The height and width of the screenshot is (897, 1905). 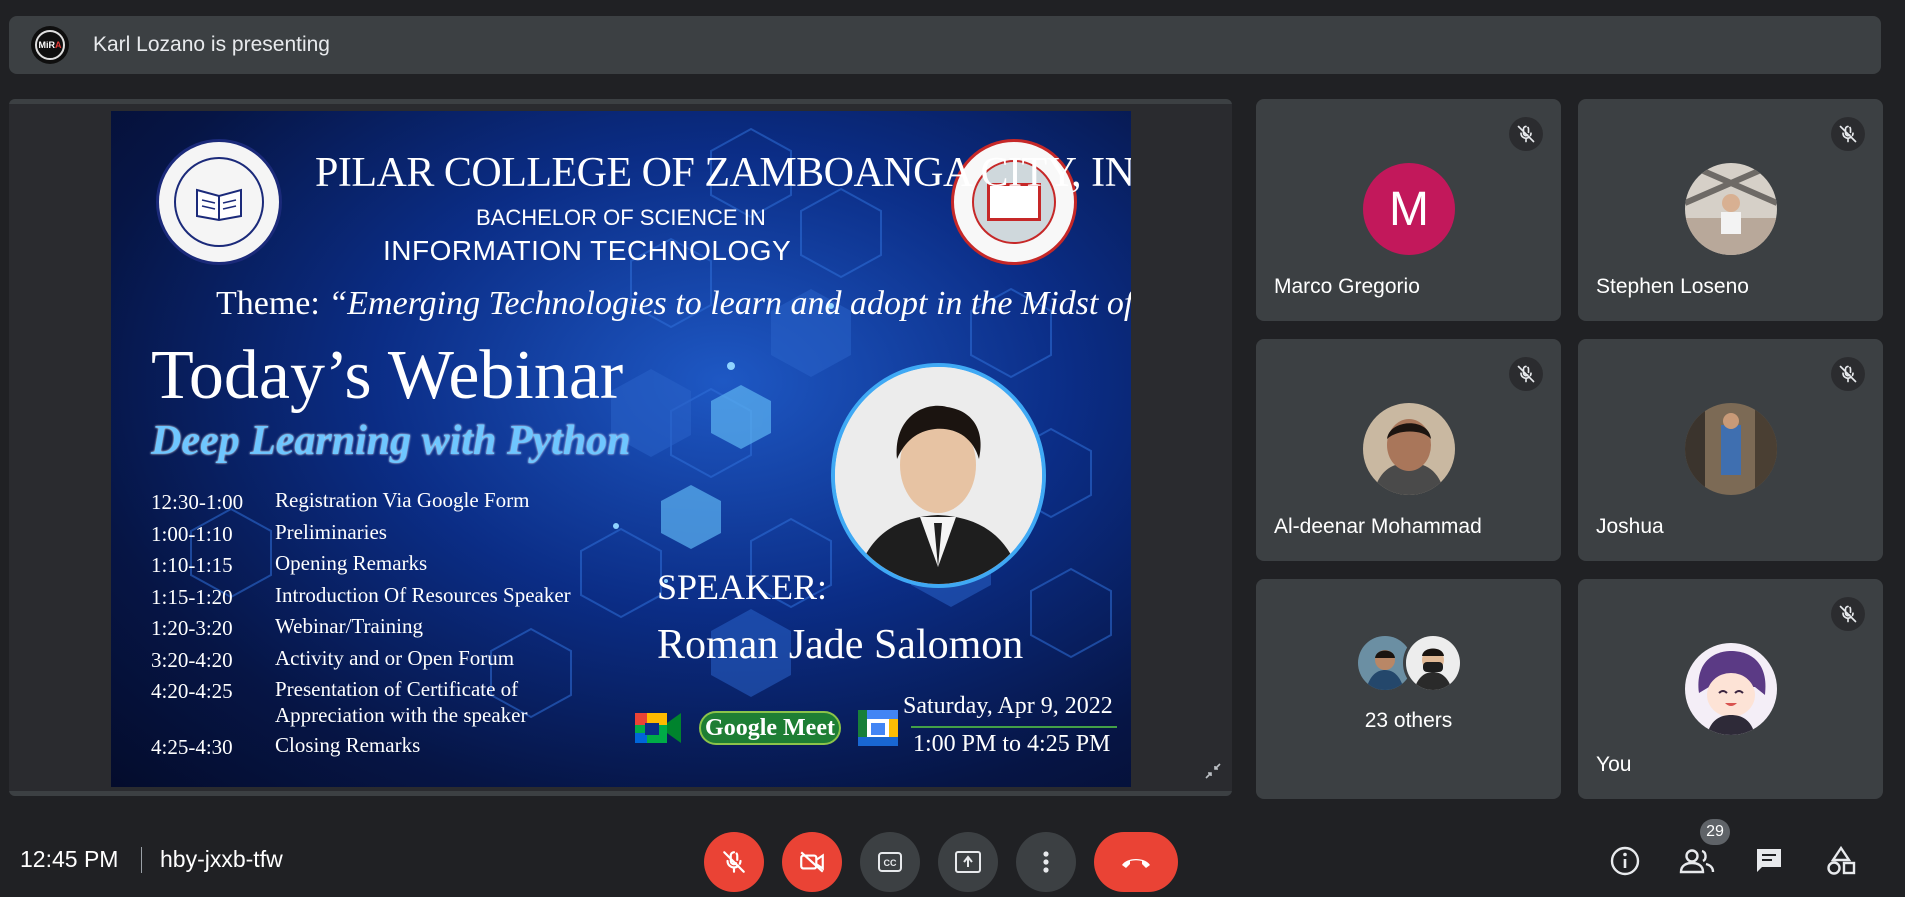 I want to click on microphone-toggle-button, so click(x=734, y=862).